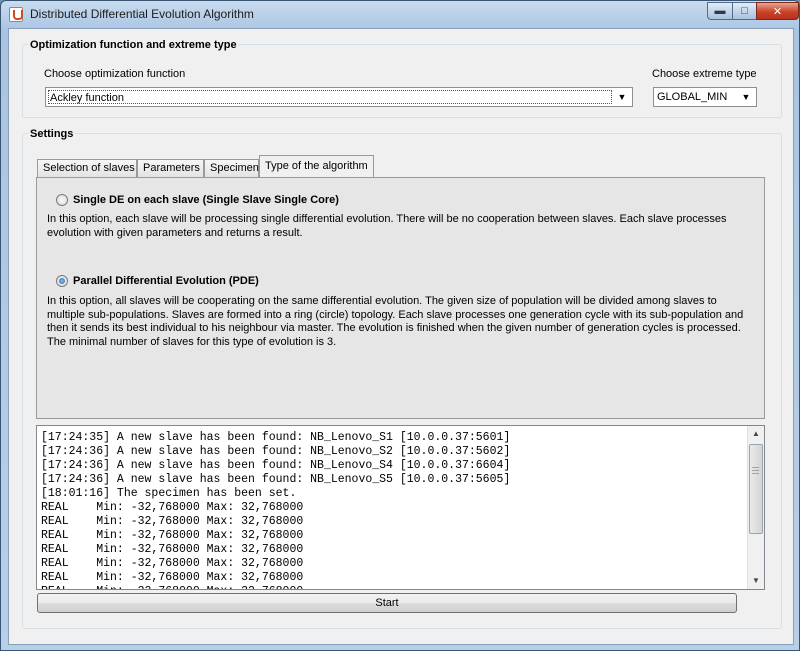 Image resolution: width=800 pixels, height=651 pixels. What do you see at coordinates (330, 97) in the screenshot?
I see `function-select-value: Ackley function` at bounding box center [330, 97].